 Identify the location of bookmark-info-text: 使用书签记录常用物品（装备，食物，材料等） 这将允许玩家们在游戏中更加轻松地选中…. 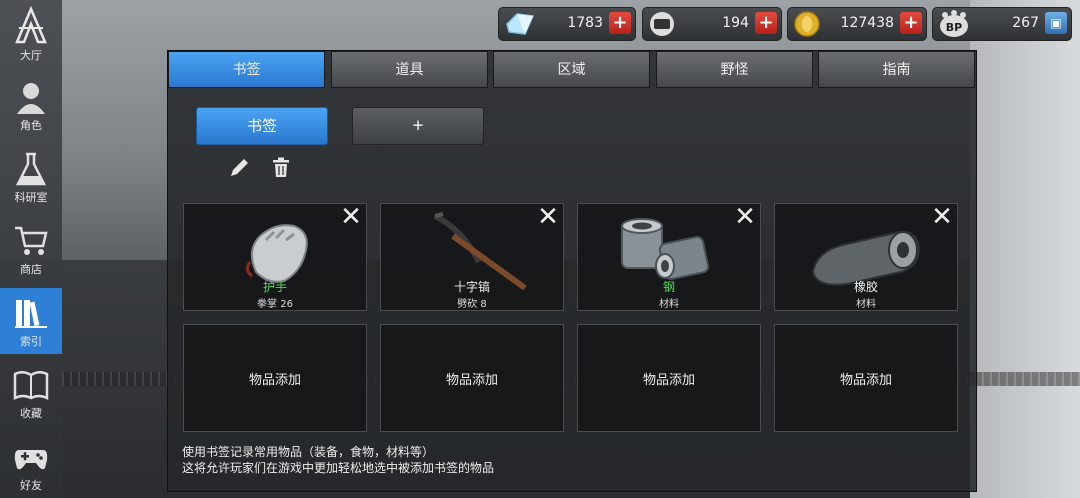
(338, 460).